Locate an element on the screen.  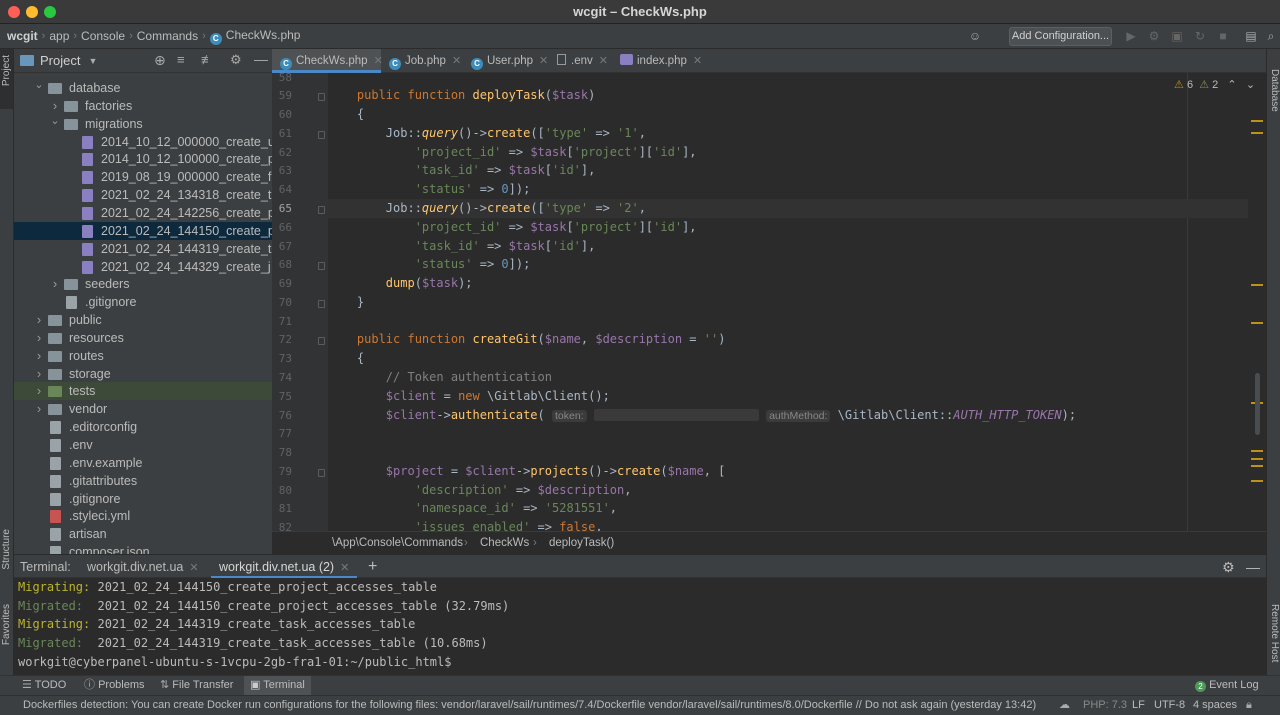
tree-item: 2021_02_24_142256_create_p is located at coordinates (143, 213).